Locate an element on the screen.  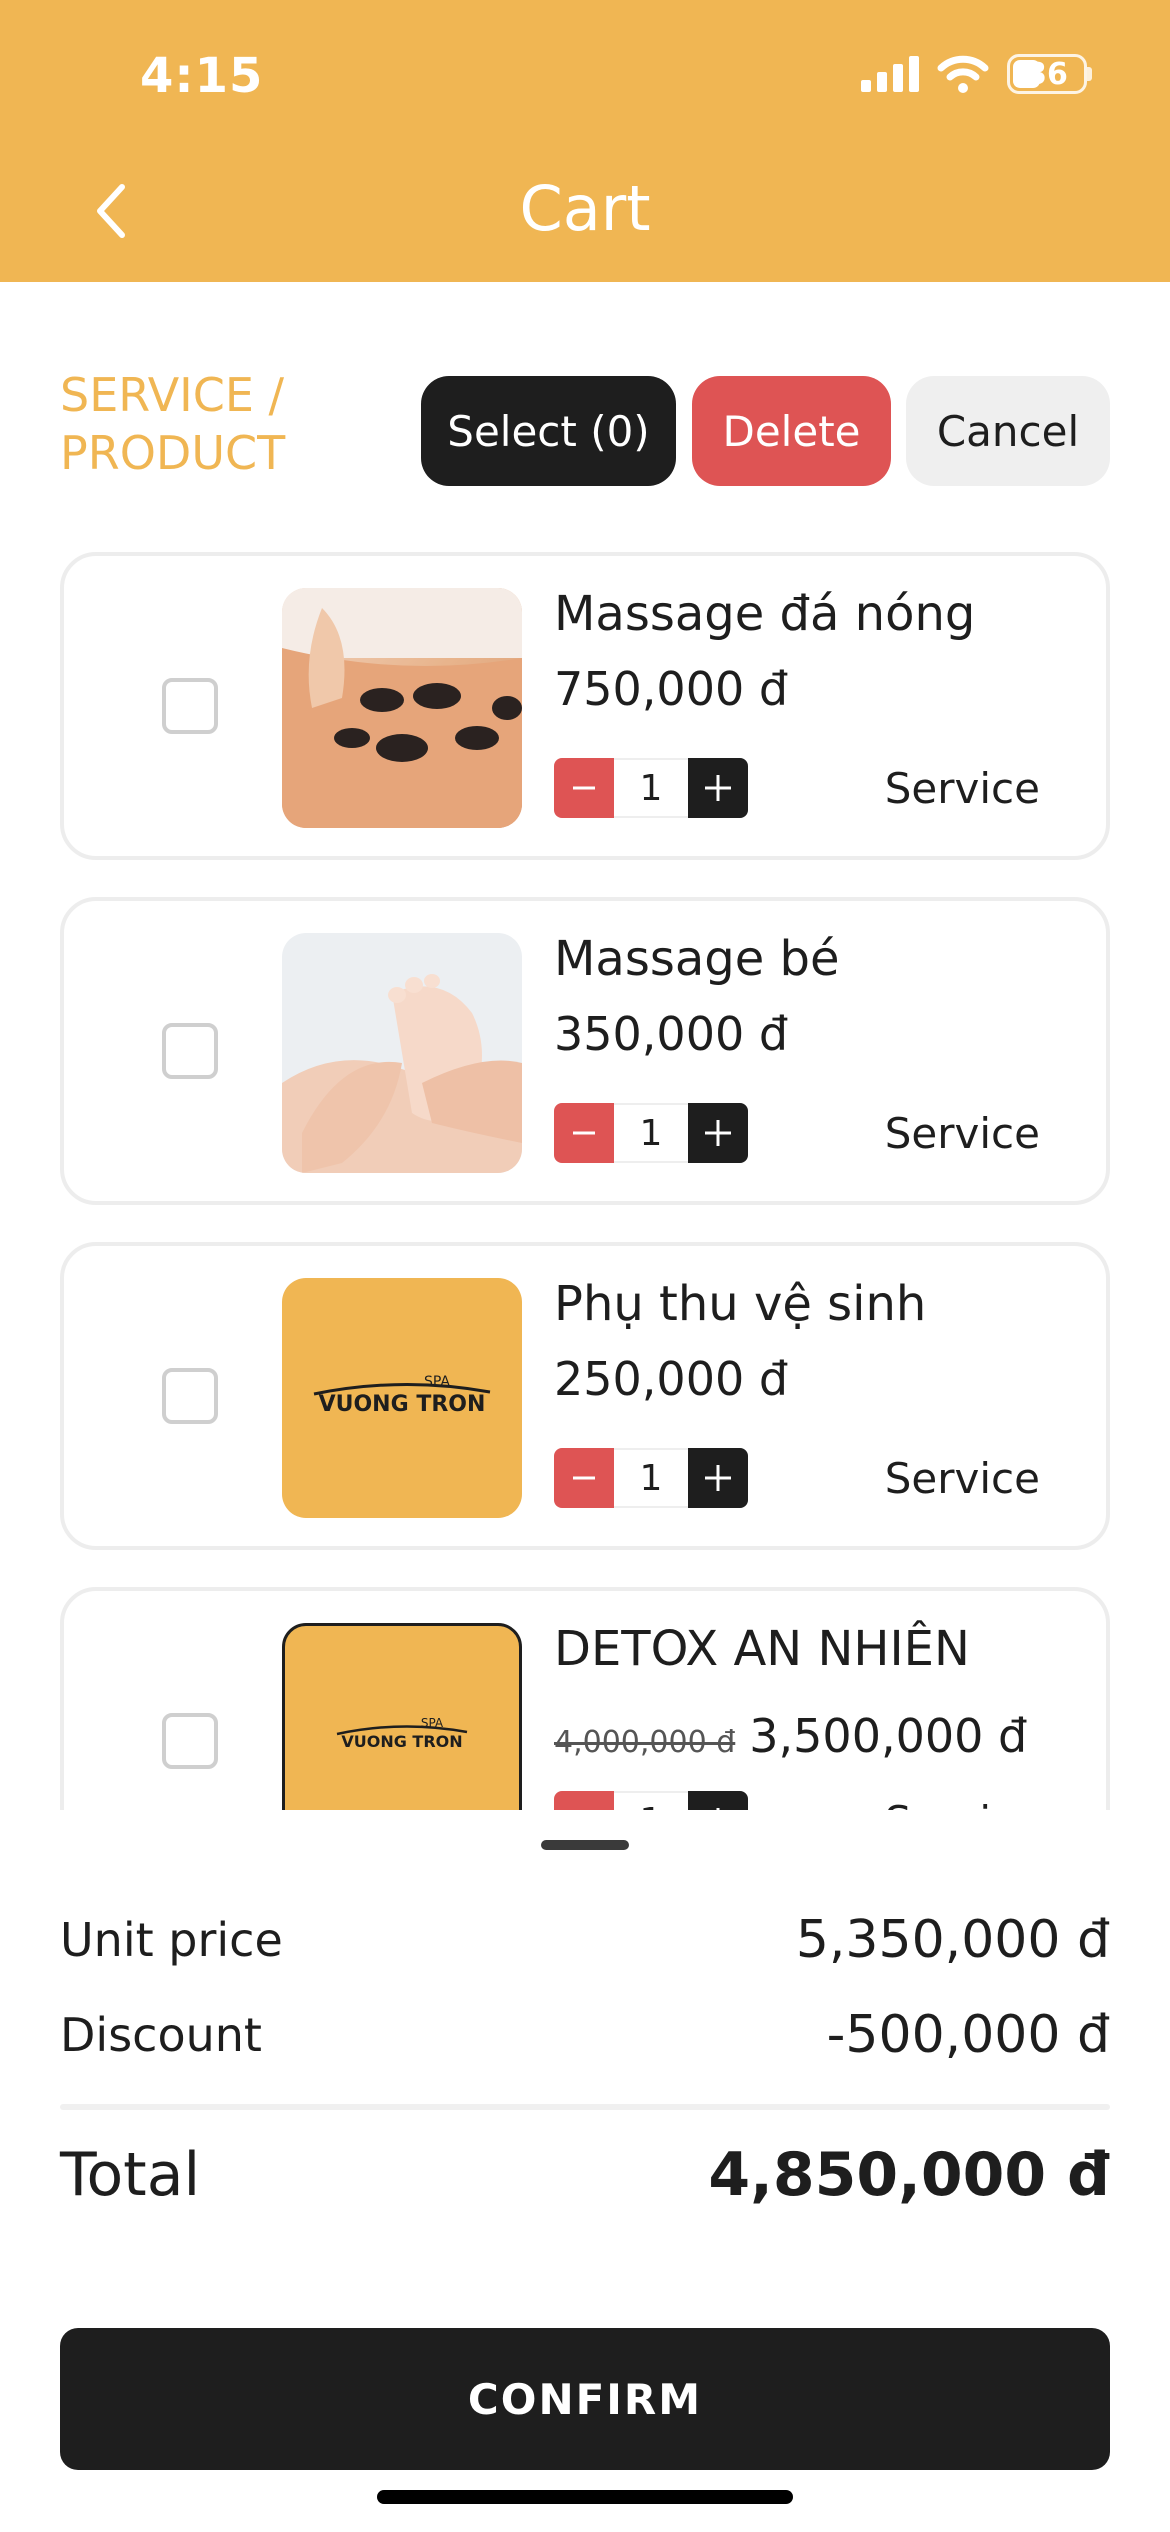
section-label: SERVICE / PRODUCT is located at coordinates (173, 424).